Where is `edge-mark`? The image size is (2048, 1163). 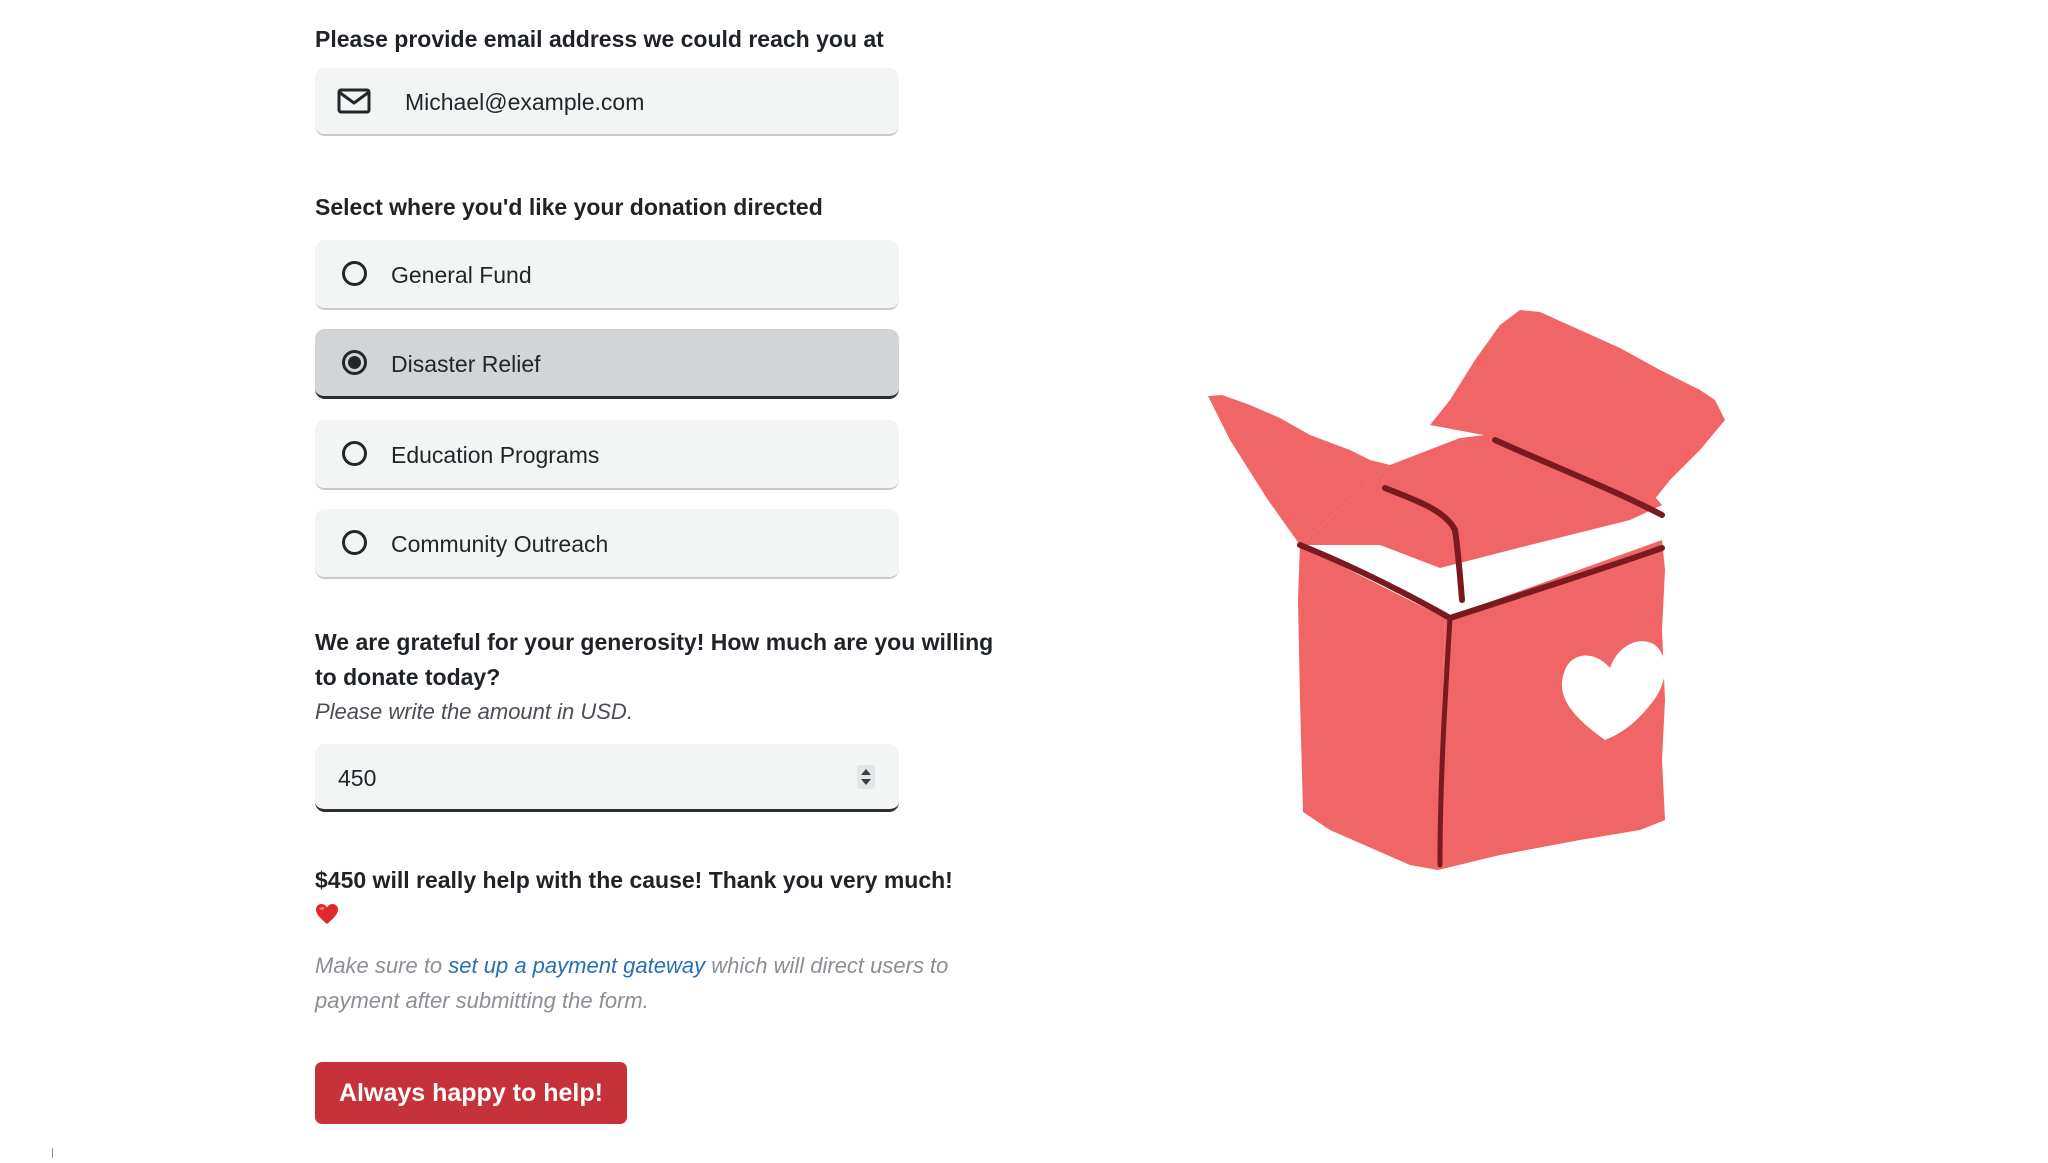 edge-mark is located at coordinates (52, 1153).